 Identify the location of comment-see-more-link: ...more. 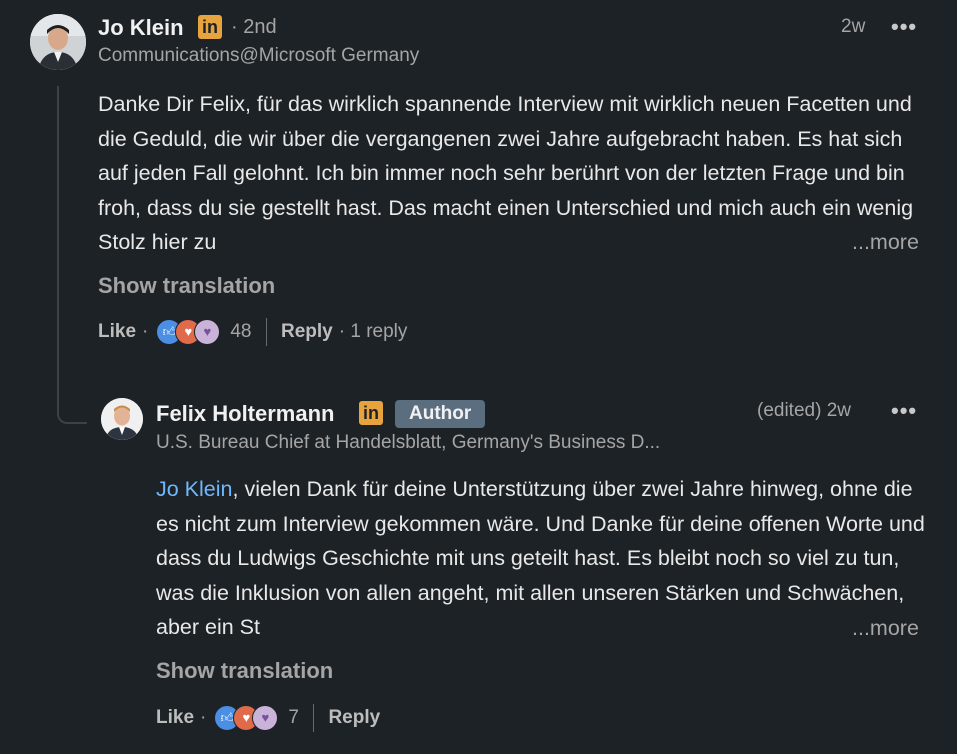
(881, 242).